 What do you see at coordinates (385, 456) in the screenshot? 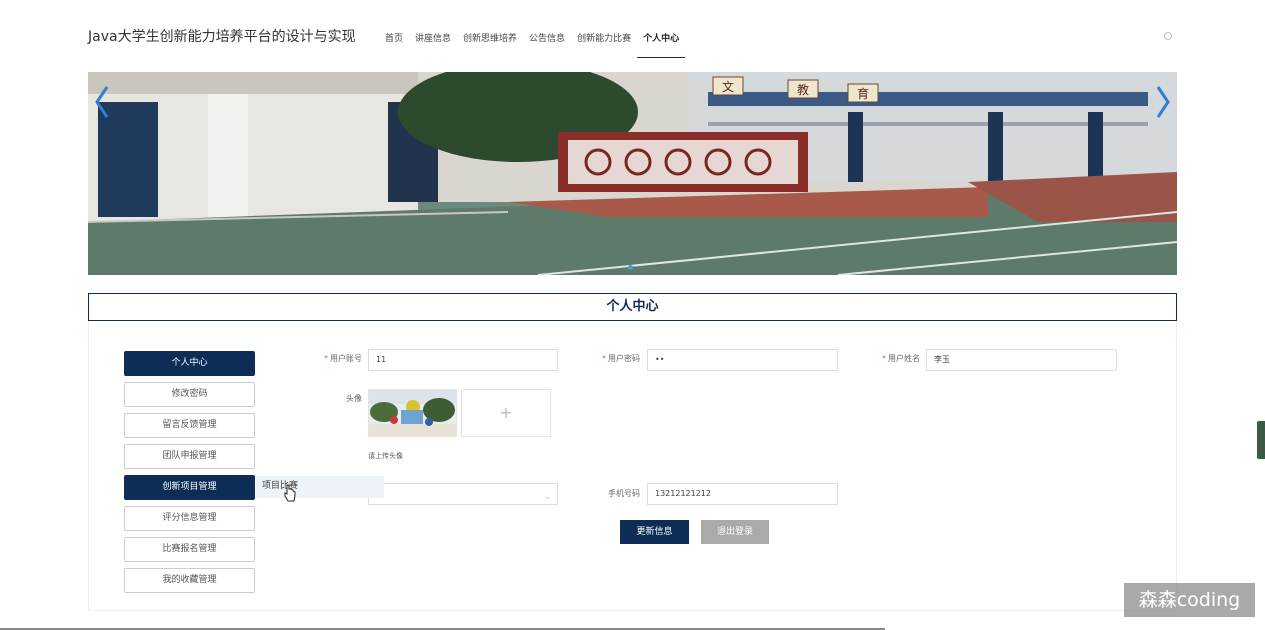
I see `upload-hint: 请上传头像` at bounding box center [385, 456].